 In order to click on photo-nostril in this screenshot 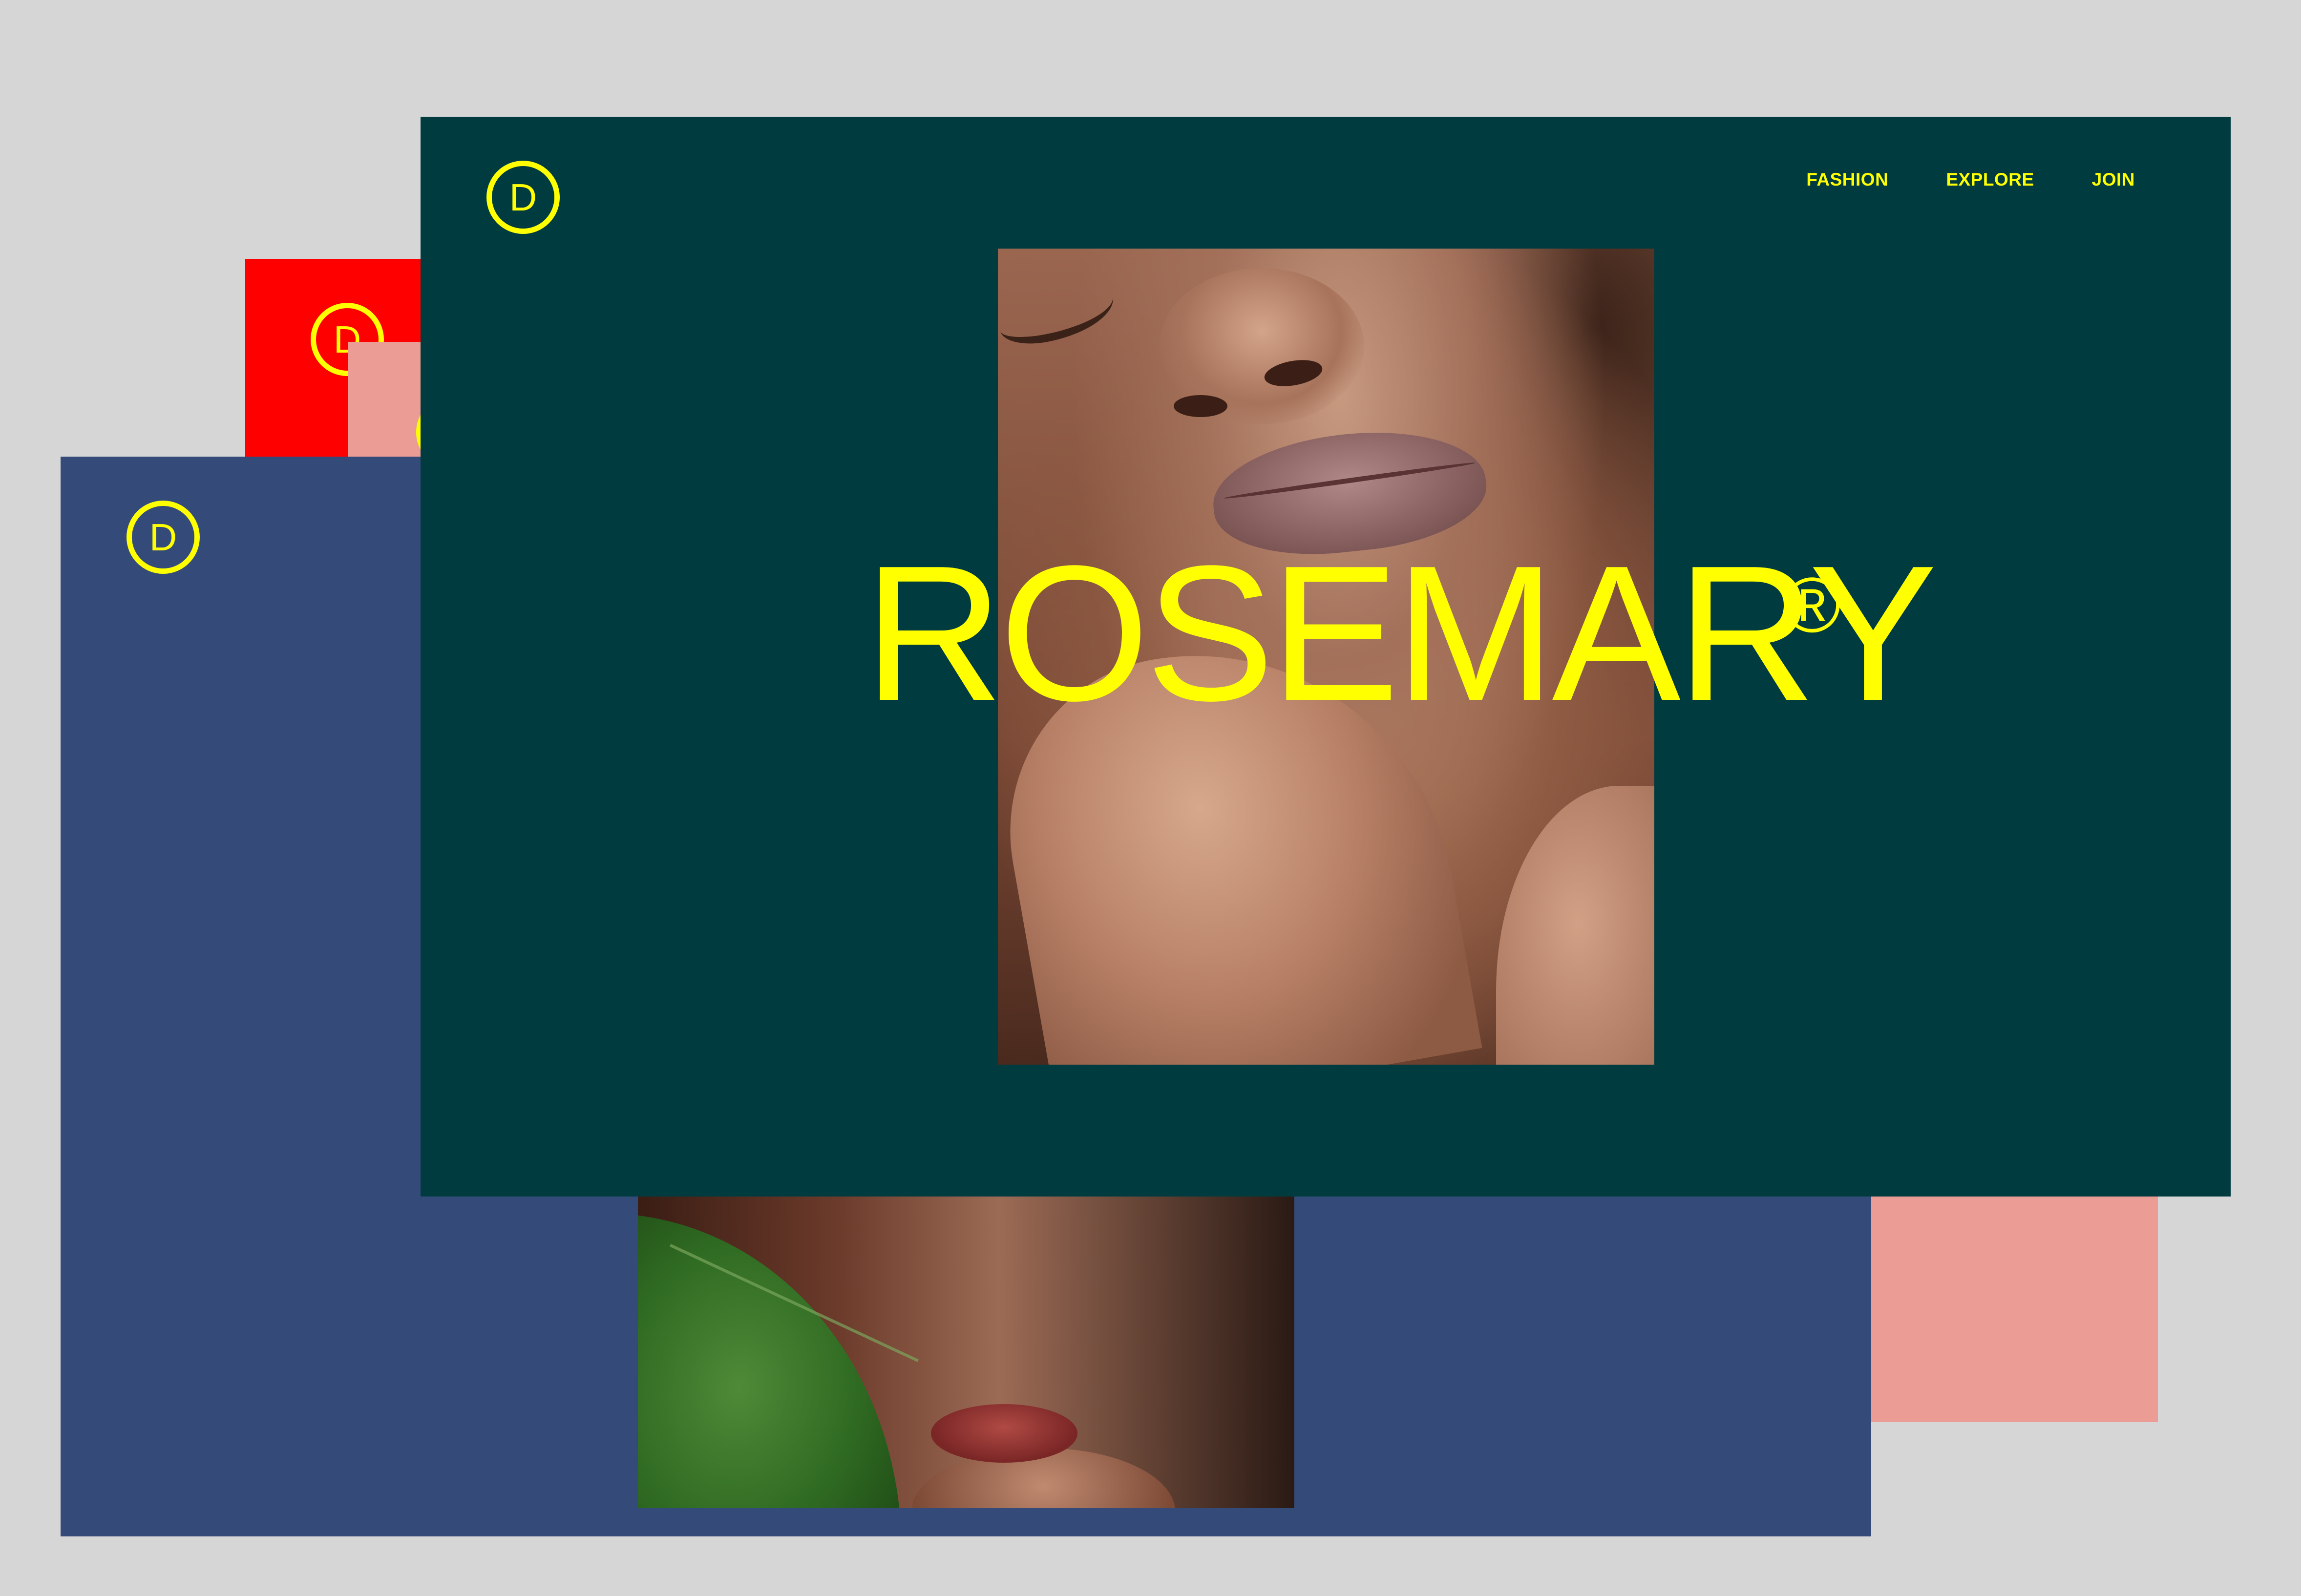, I will do `click(1200, 406)`.